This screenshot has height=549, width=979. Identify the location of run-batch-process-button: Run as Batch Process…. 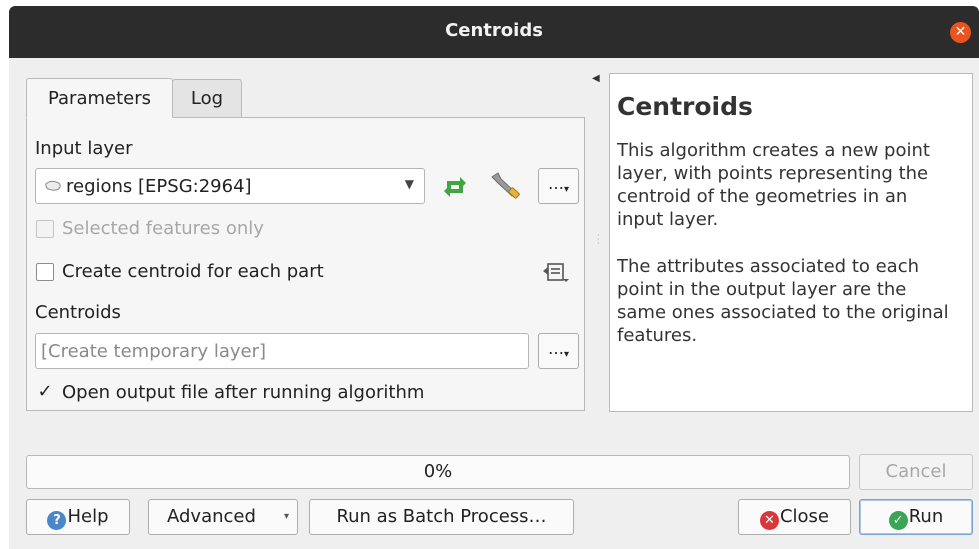
(441, 517).